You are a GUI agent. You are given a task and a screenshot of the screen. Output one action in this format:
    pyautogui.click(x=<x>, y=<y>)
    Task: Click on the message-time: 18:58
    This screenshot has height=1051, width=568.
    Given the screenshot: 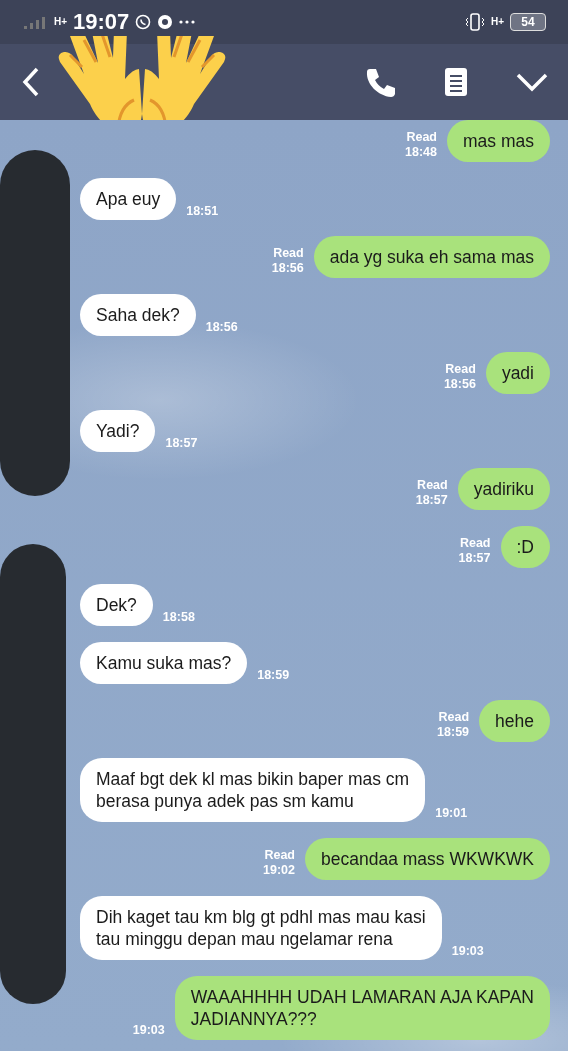 What is the action you would take?
    pyautogui.click(x=178, y=618)
    